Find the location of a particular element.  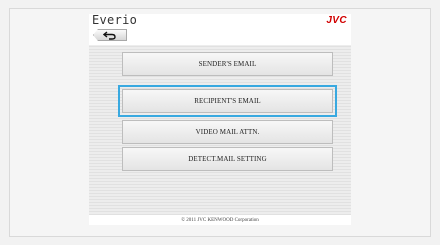

return-arrow-icon is located at coordinates (109, 35).